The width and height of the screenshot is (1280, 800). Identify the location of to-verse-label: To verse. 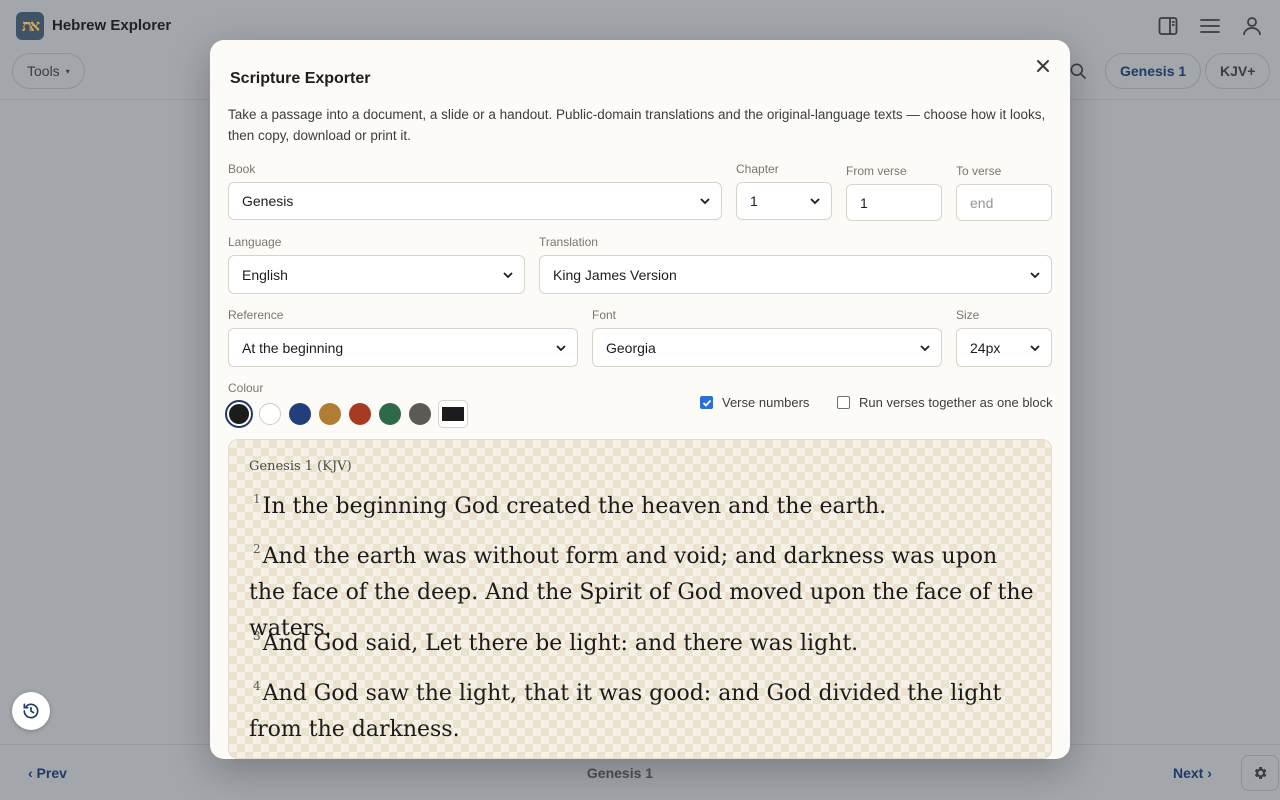
(979, 171).